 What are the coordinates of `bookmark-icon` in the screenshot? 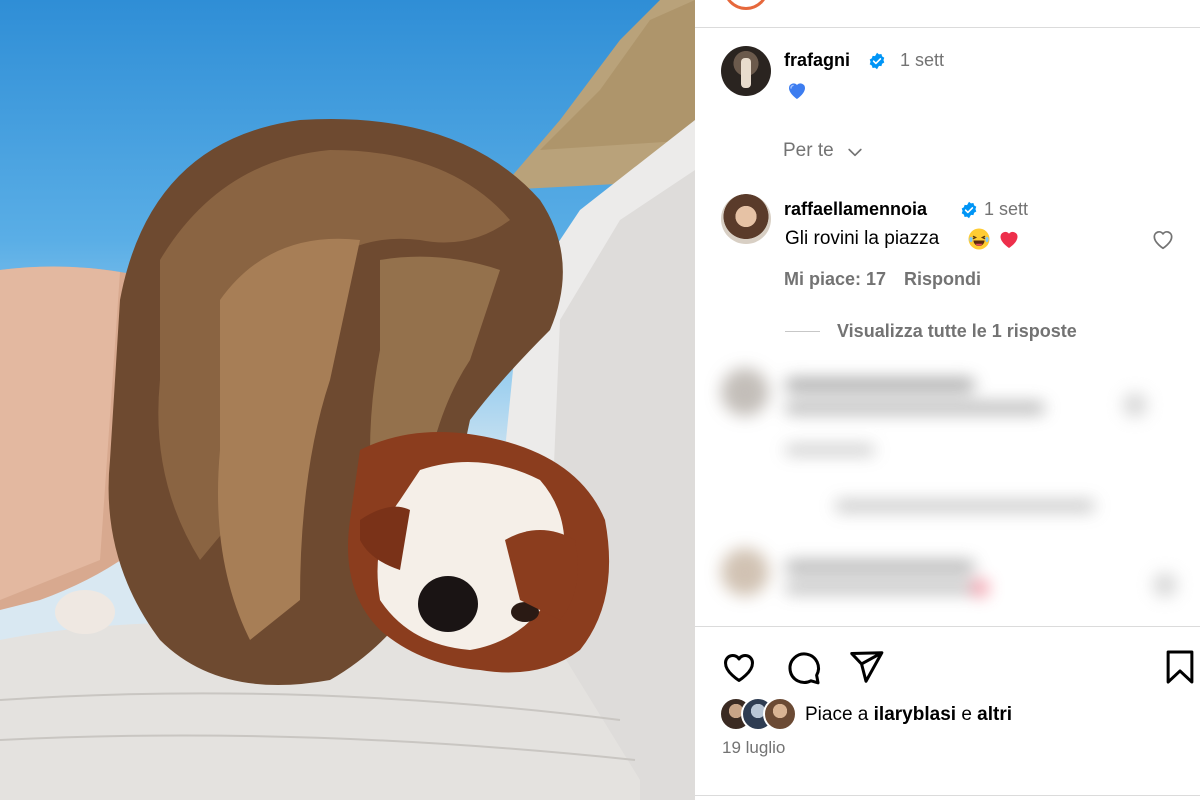 It's located at (1180, 667).